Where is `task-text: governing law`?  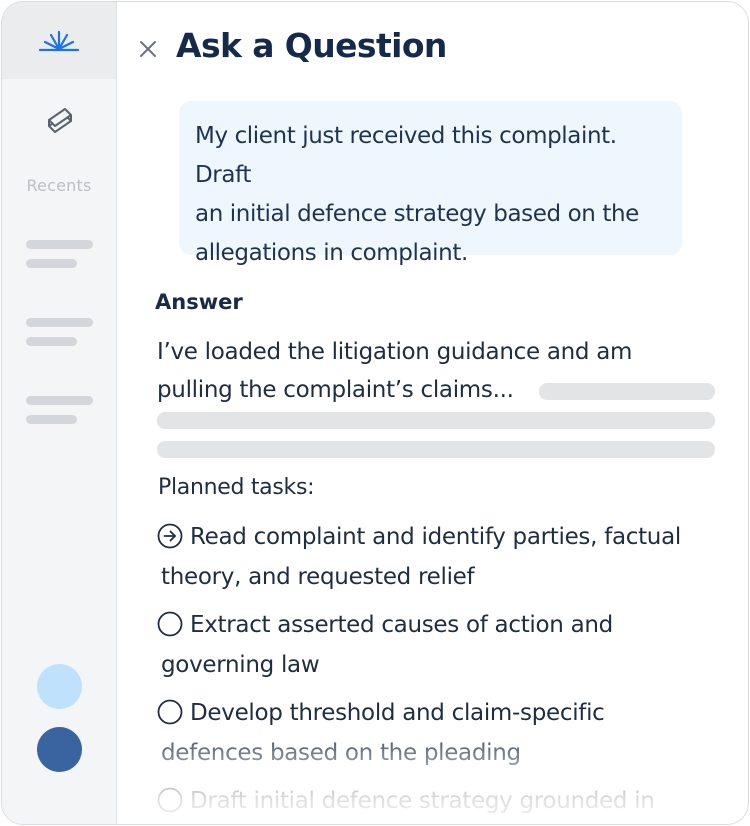 task-text: governing law is located at coordinates (240, 665).